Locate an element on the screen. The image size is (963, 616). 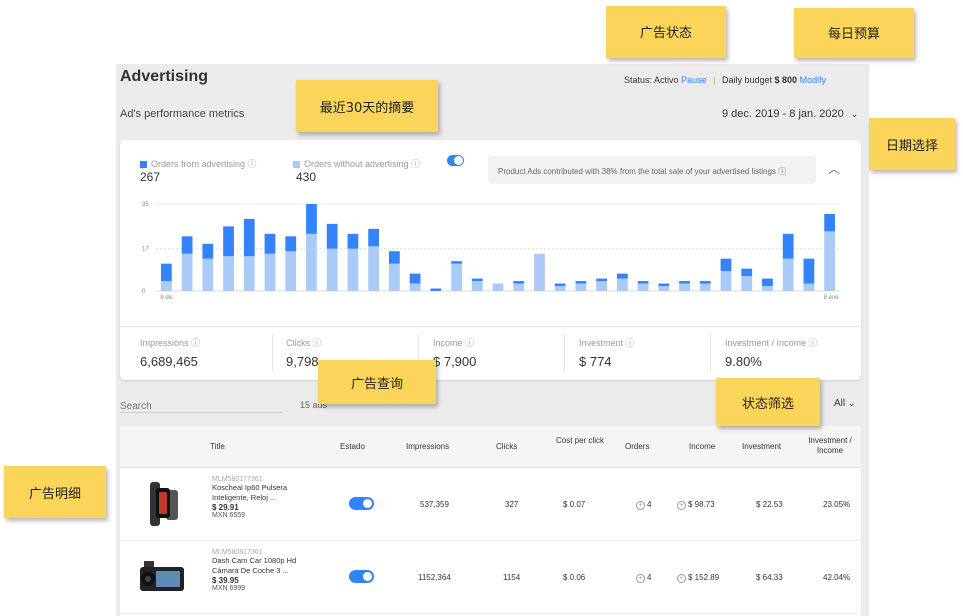
chevron-up-icon: ︿ is located at coordinates (834, 168).